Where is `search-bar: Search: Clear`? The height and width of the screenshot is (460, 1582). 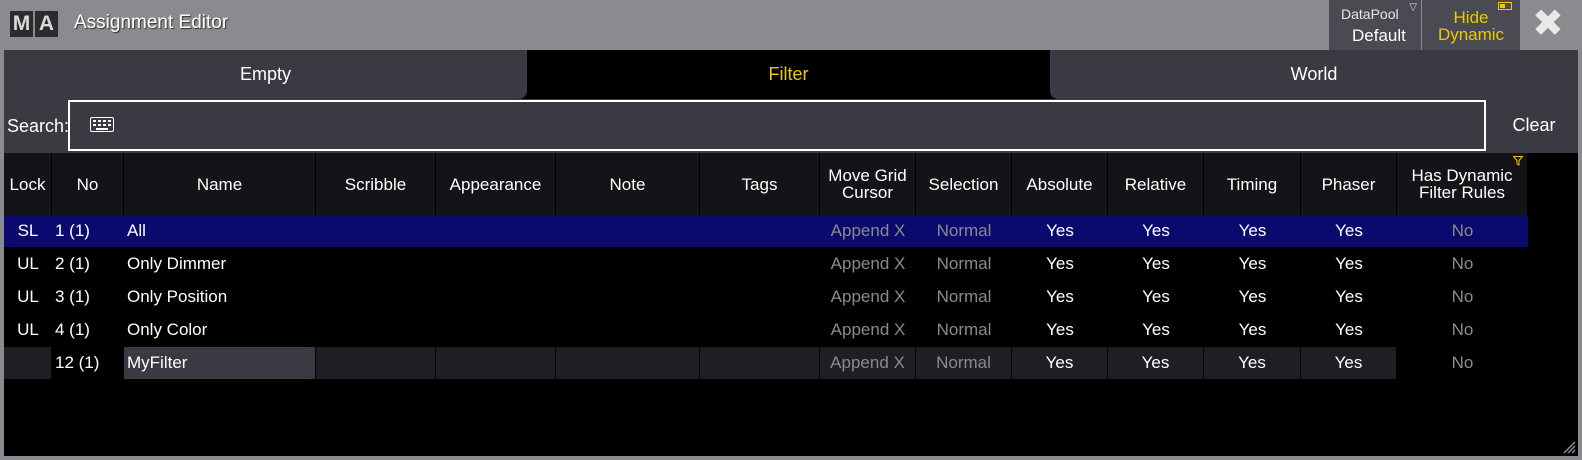 search-bar: Search: Clear is located at coordinates (791, 126).